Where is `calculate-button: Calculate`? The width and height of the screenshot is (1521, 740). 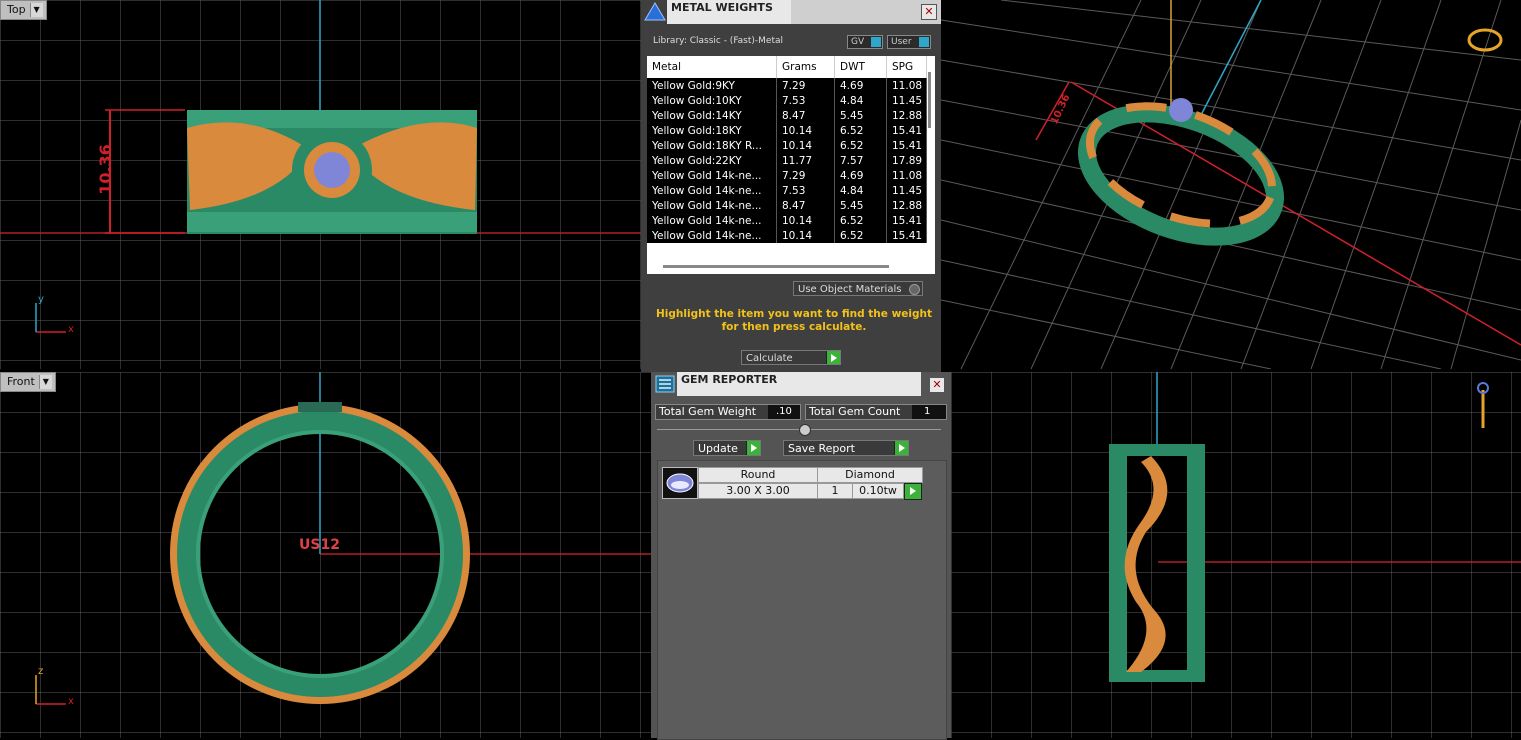 calculate-button: Calculate is located at coordinates (791, 357).